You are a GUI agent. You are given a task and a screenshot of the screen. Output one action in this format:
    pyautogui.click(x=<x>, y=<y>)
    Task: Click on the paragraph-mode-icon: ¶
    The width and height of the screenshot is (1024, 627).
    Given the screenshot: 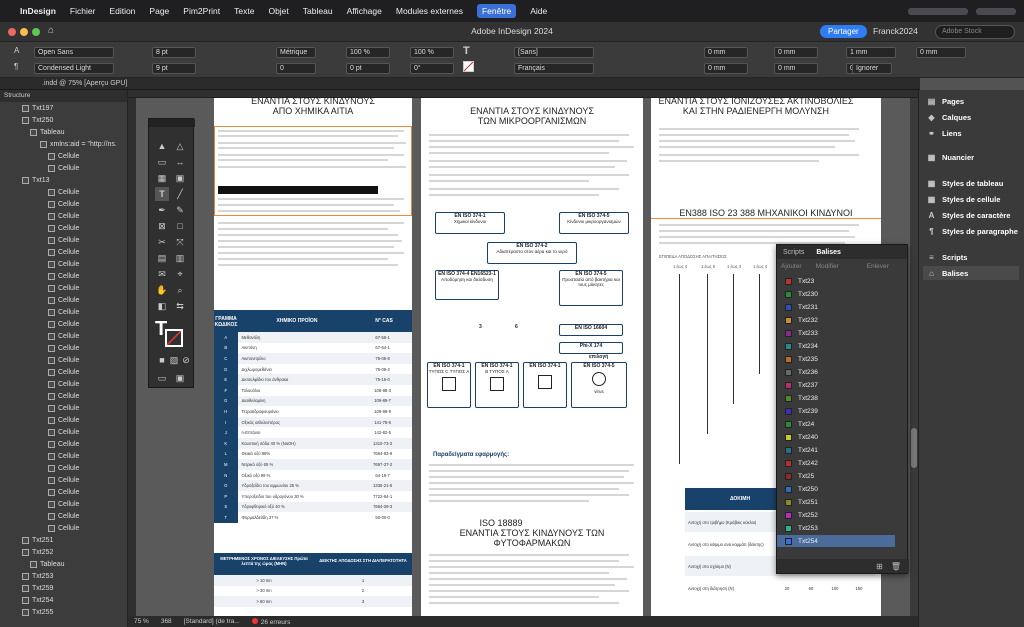 What is the action you would take?
    pyautogui.click(x=16, y=66)
    